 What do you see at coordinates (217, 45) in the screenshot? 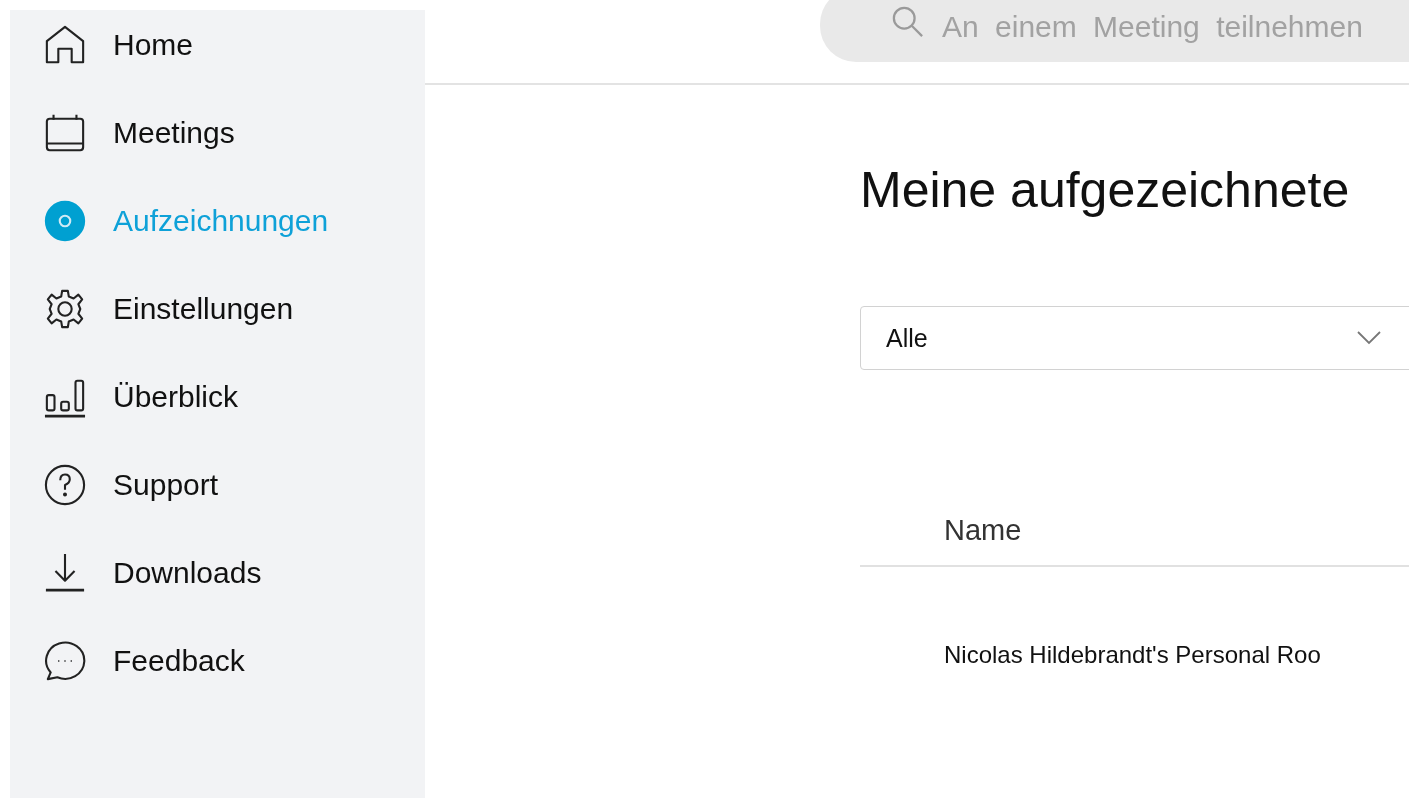
I see `sidebar-item: Home` at bounding box center [217, 45].